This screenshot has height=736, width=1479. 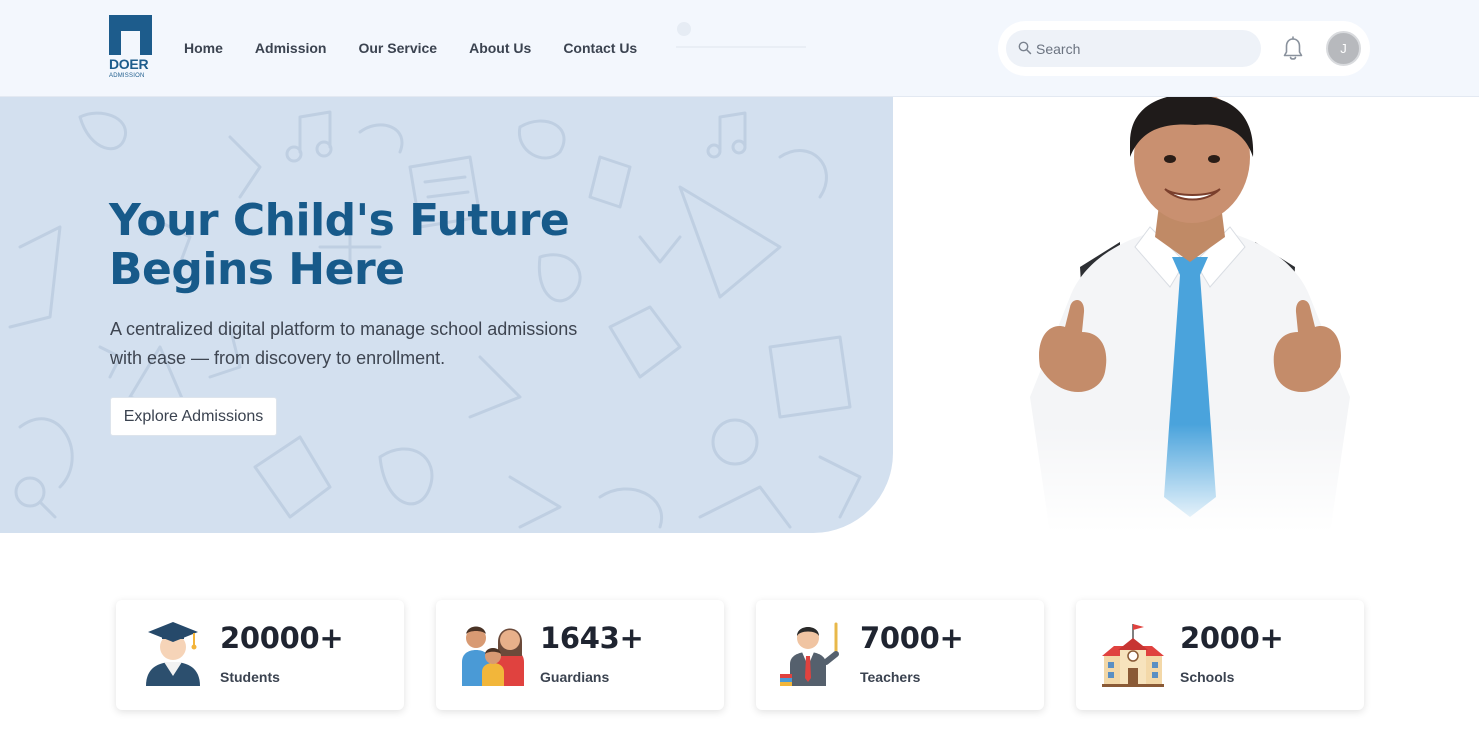 What do you see at coordinates (1207, 677) in the screenshot?
I see `stat-label: Schools` at bounding box center [1207, 677].